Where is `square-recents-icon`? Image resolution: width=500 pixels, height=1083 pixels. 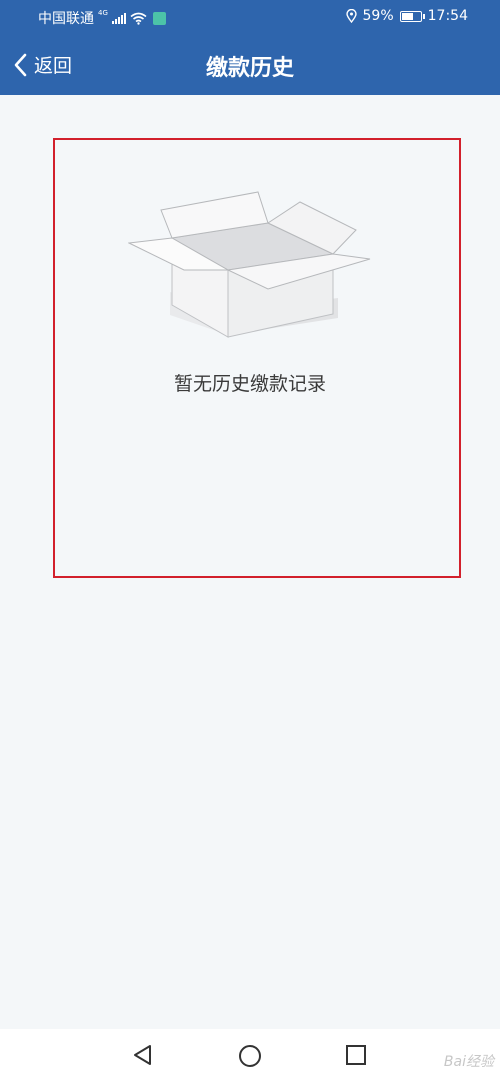 square-recents-icon is located at coordinates (356, 1055).